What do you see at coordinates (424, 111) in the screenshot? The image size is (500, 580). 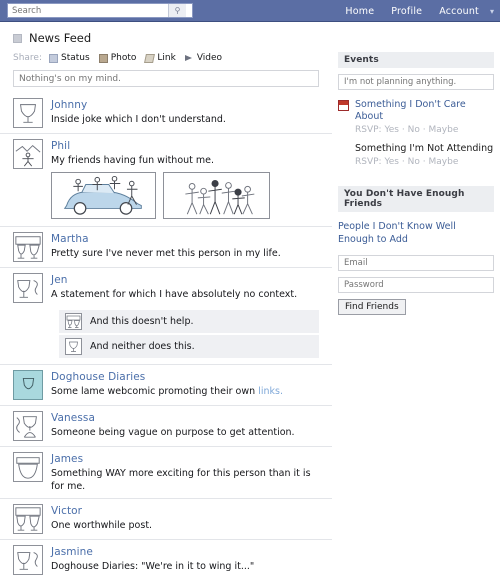 I see `event-title: Something I Don't Care About` at bounding box center [424, 111].